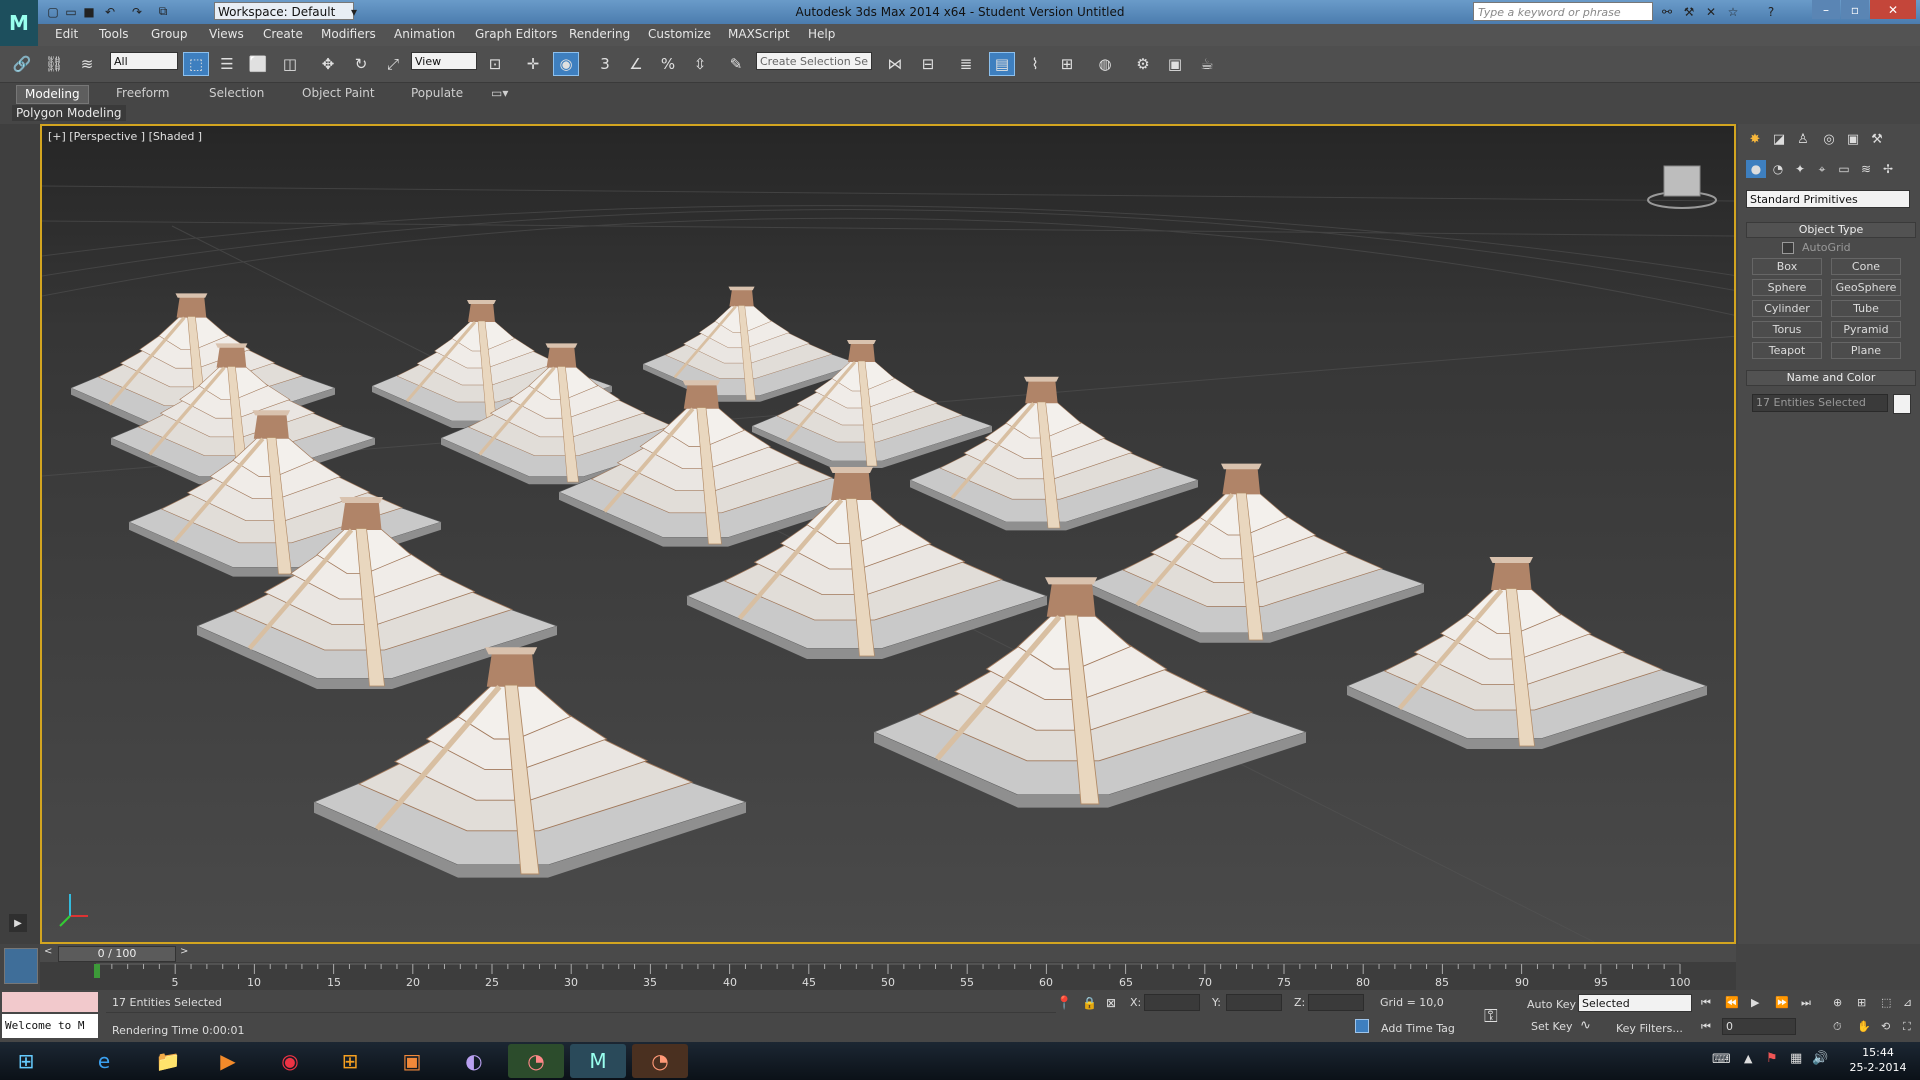 This screenshot has width=1920, height=1080. What do you see at coordinates (226, 34) in the screenshot?
I see `menu-views: Views` at bounding box center [226, 34].